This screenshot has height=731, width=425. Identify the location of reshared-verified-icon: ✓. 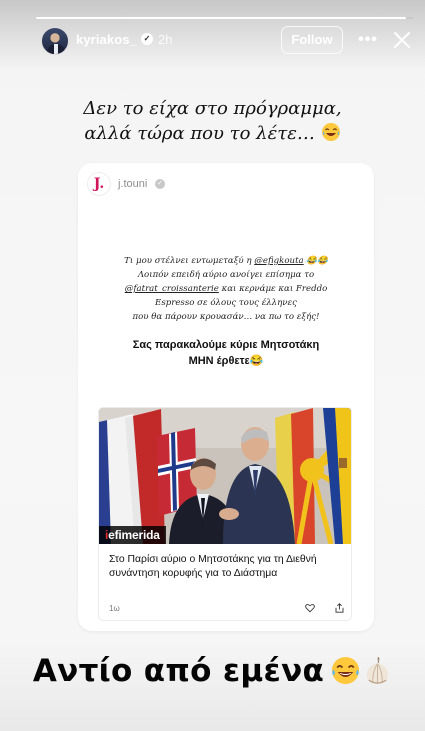
(160, 184).